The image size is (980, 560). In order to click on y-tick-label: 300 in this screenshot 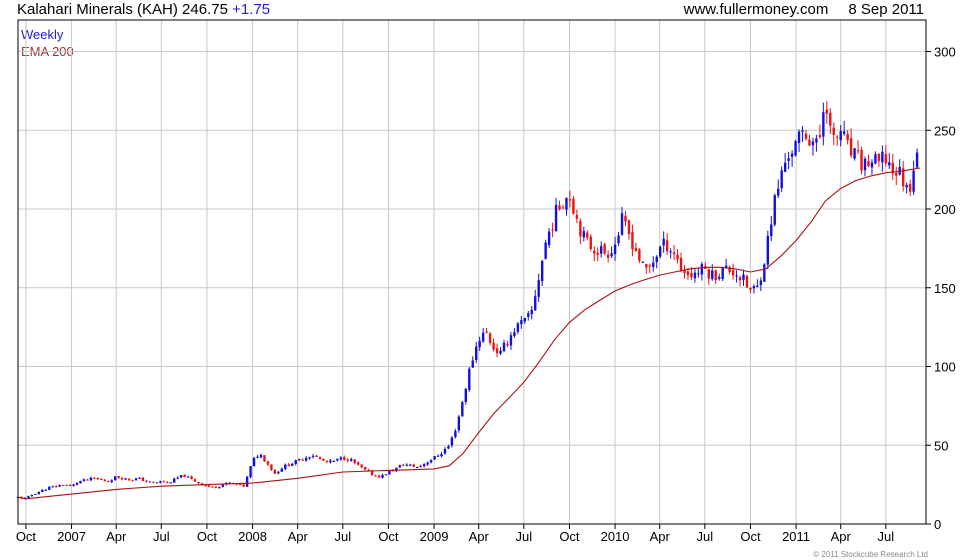, I will do `click(945, 52)`.